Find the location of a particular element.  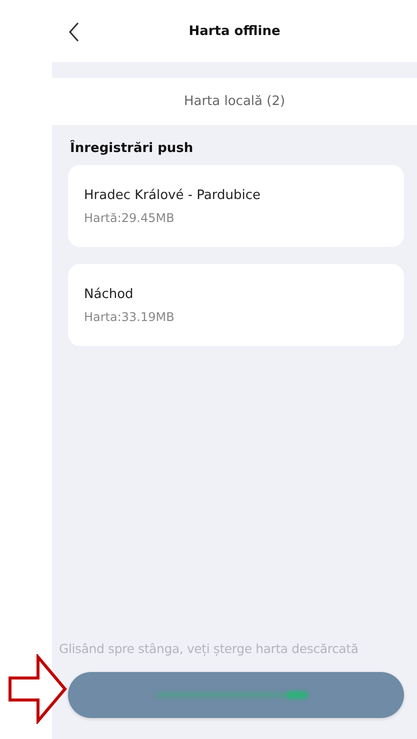

local-map-tab: Harta locală (2) is located at coordinates (235, 101).